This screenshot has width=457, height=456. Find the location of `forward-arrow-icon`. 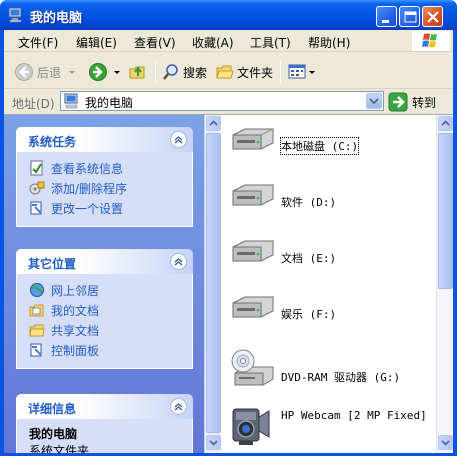

forward-arrow-icon is located at coordinates (98, 72).